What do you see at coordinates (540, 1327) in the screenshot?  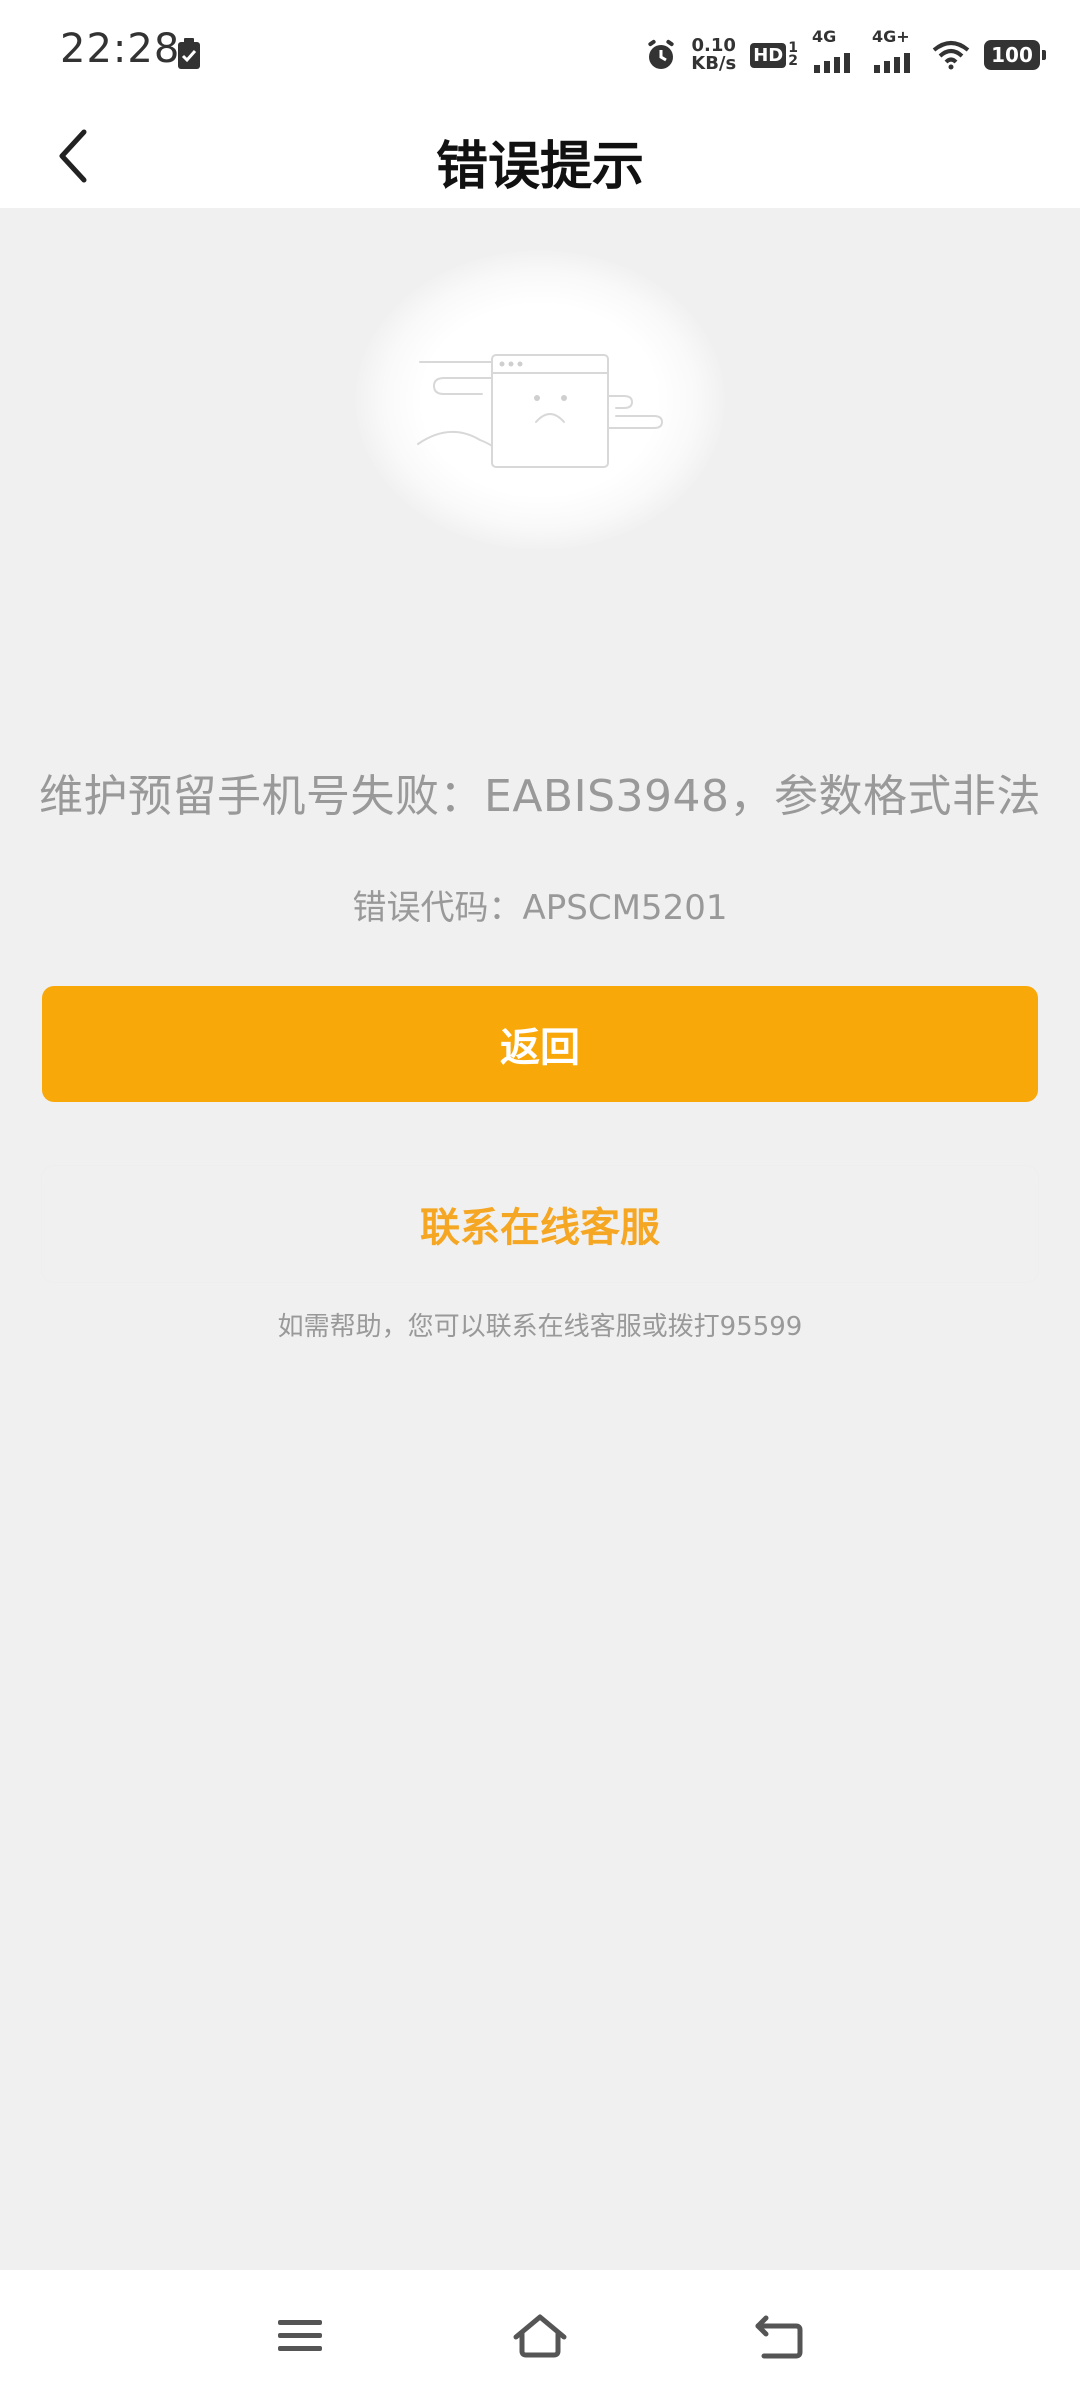 I see `help-text: 如需帮助，您可以联系在线客服或拨打95599` at bounding box center [540, 1327].